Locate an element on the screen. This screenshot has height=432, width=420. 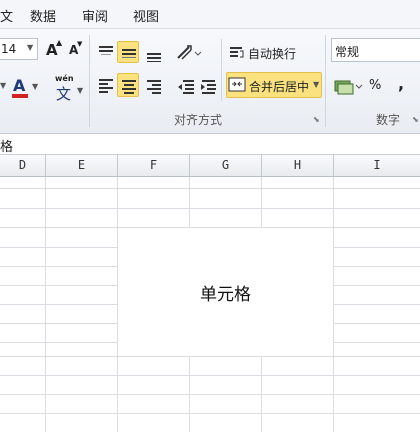
menu-item-data: 数据 is located at coordinates (43, 15).